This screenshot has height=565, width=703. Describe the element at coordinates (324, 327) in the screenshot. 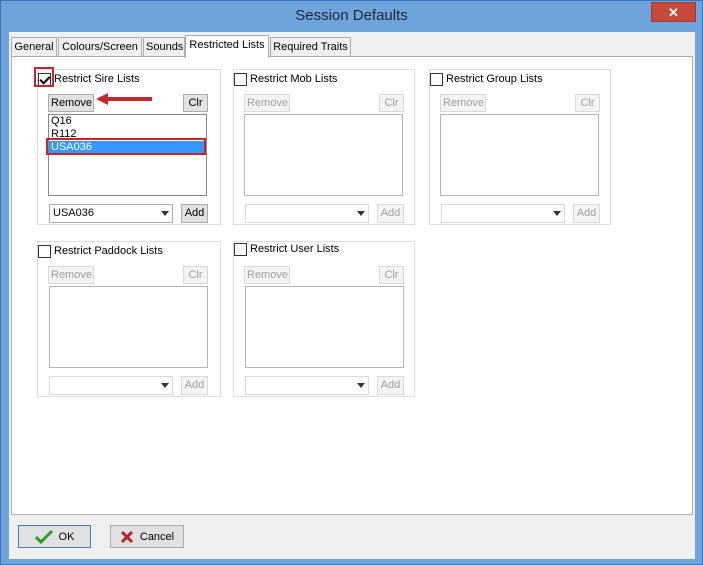

I see `user-listbox` at that location.